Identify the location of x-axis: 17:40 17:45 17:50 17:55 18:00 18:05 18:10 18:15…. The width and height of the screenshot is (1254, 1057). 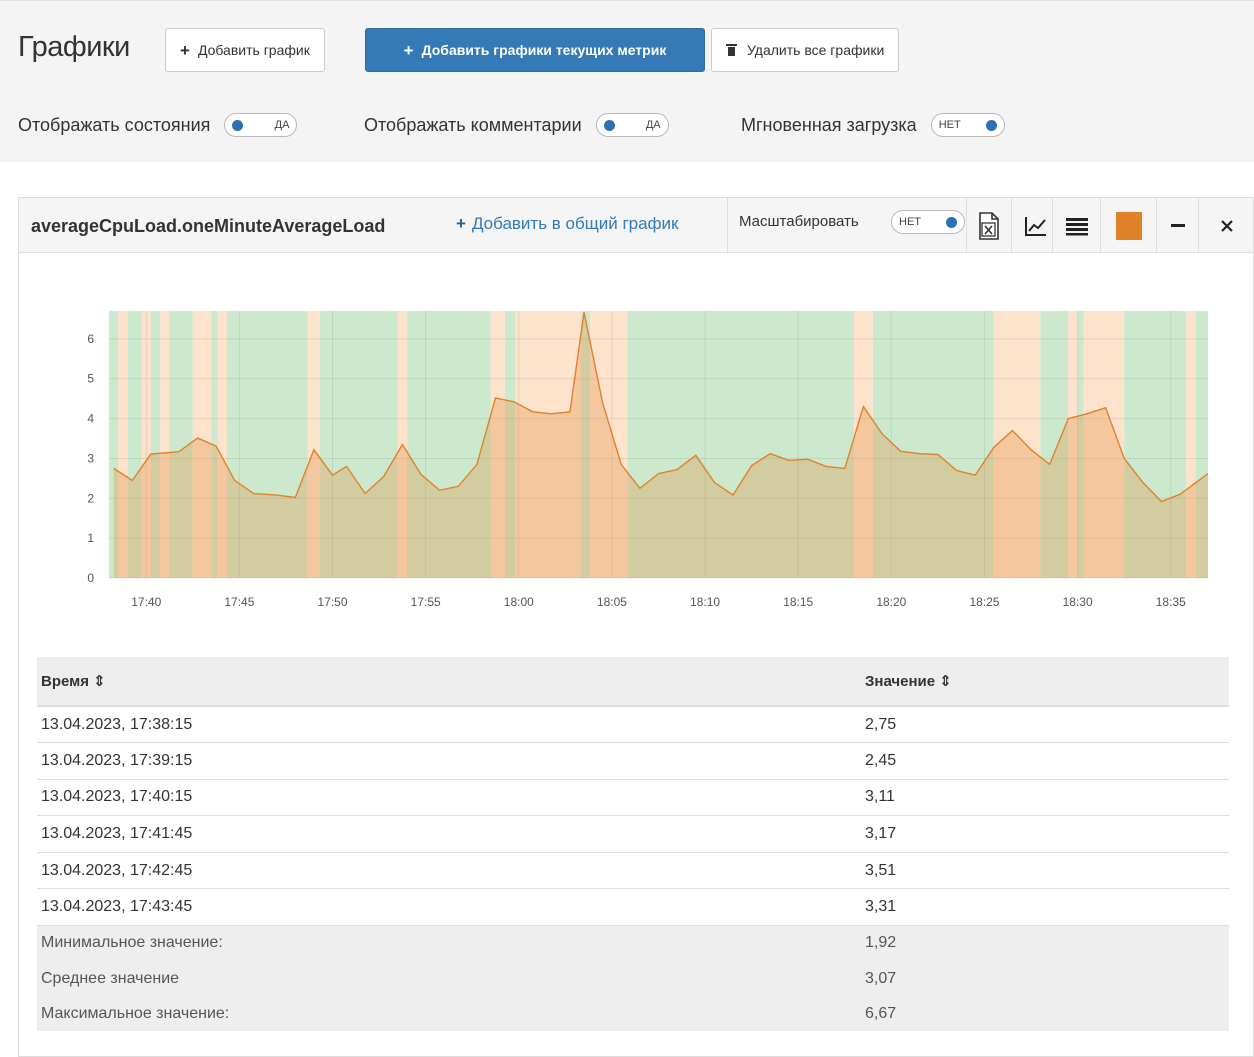
(658, 602).